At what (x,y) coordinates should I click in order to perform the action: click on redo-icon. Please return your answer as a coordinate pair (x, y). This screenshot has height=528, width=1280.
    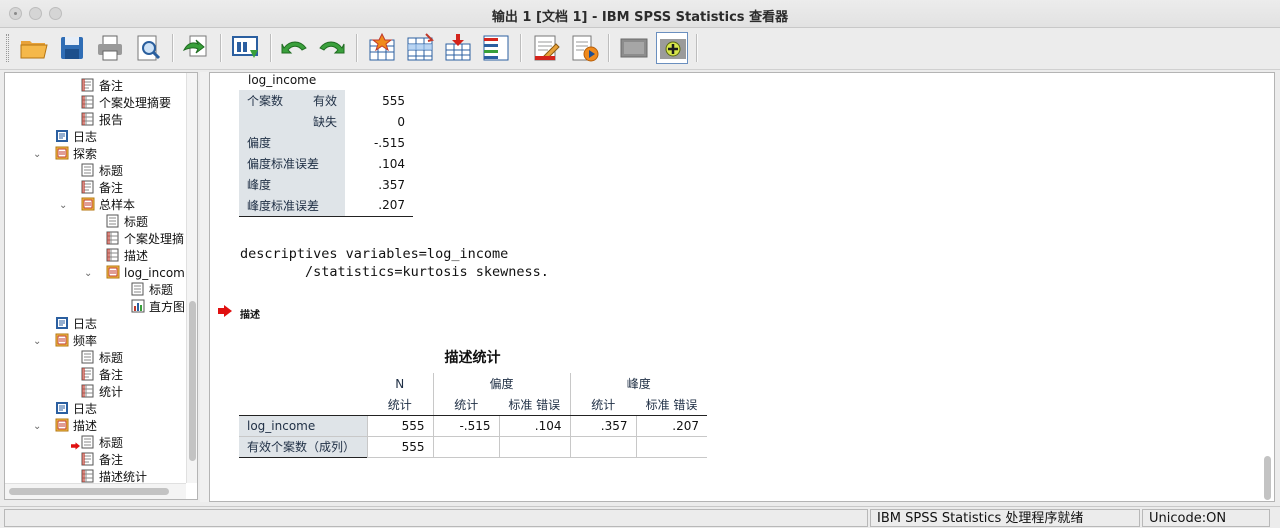
    Looking at the image, I should click on (332, 48).